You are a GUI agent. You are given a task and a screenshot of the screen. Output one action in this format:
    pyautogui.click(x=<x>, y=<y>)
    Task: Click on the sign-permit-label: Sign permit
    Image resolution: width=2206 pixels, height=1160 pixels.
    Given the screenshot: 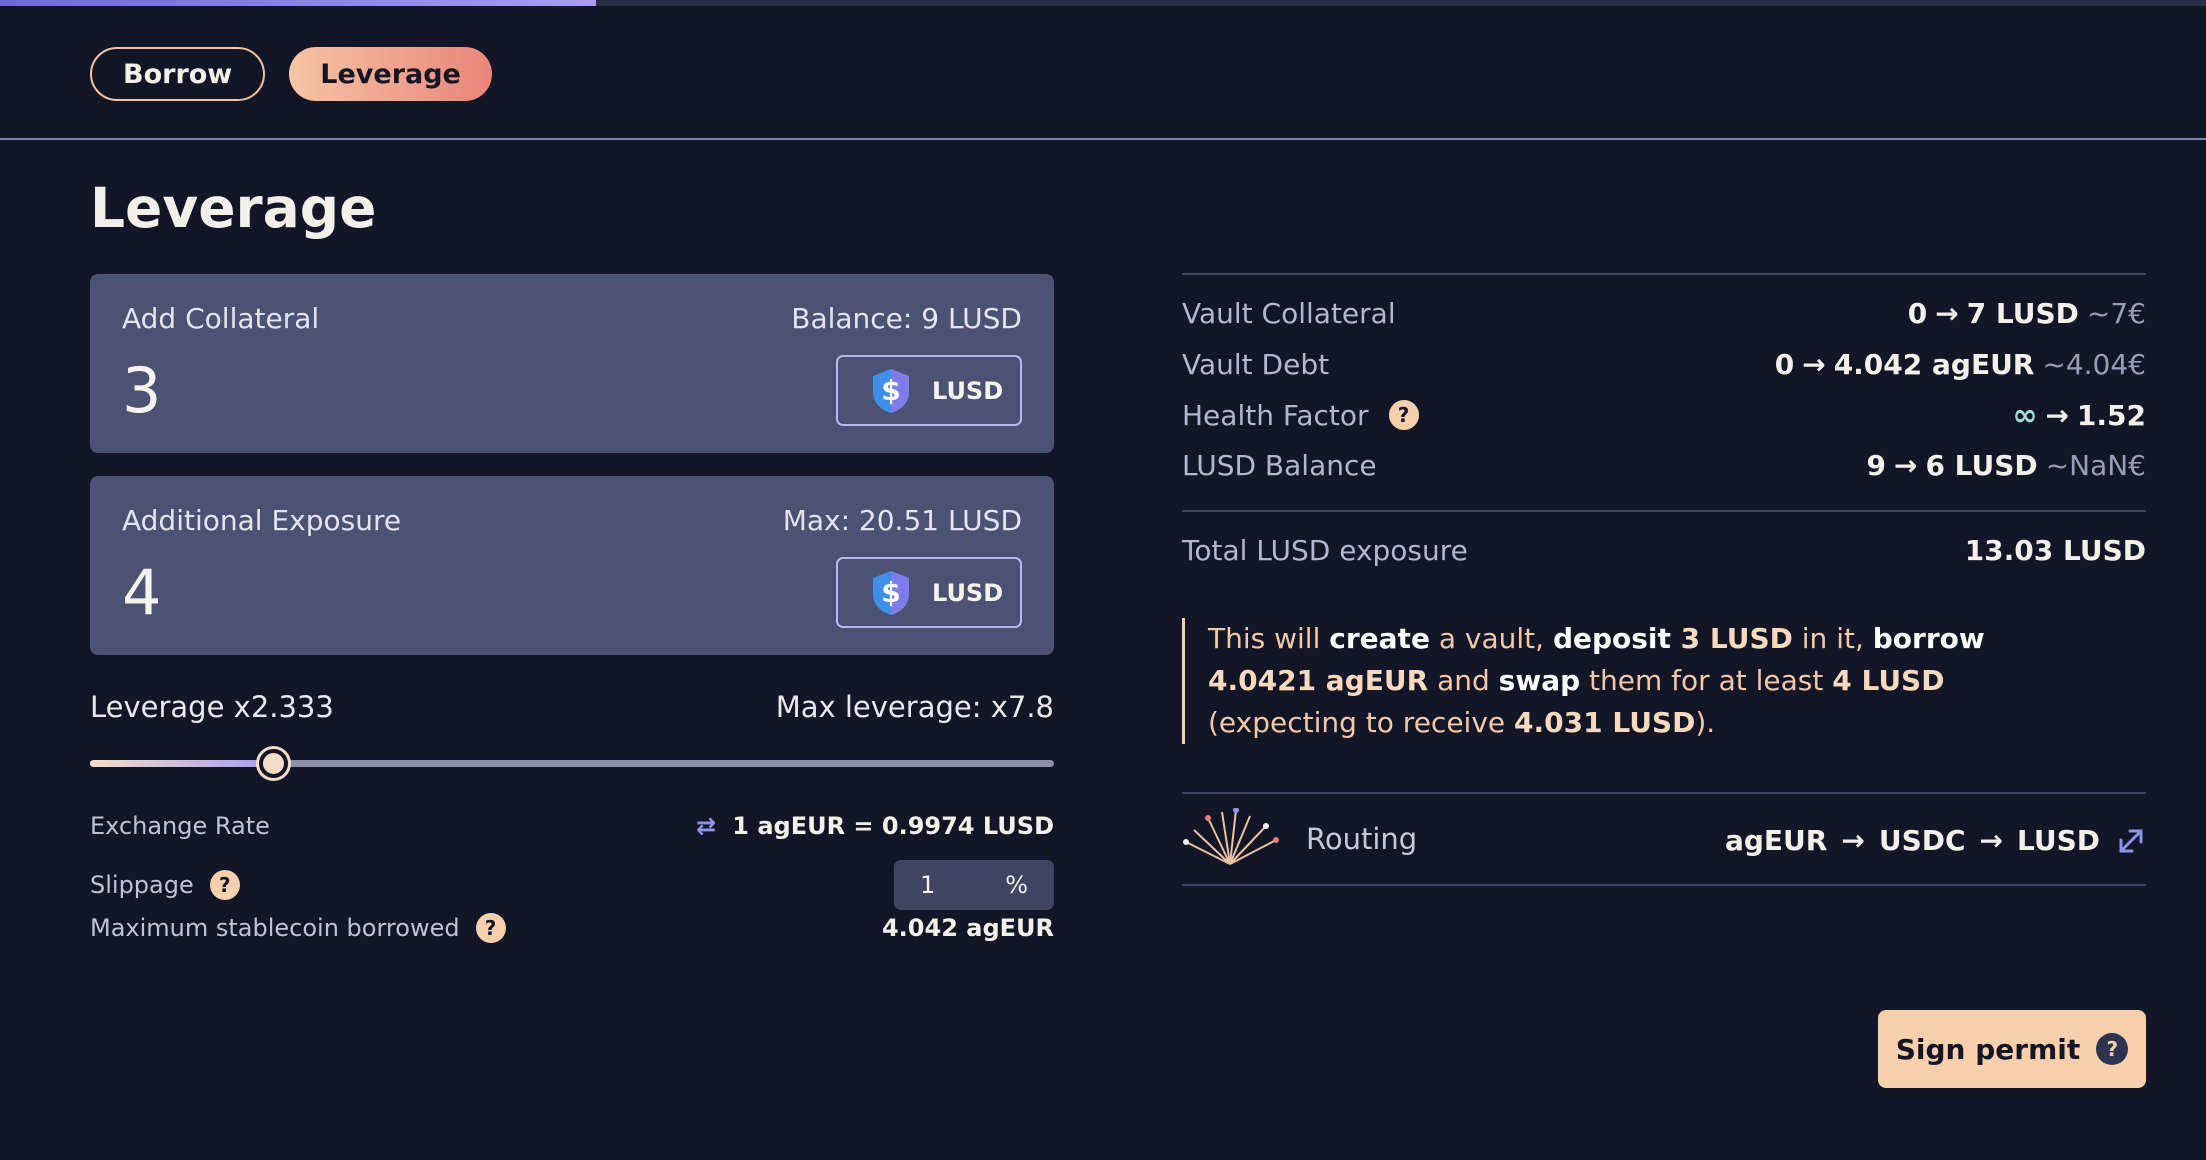 What is the action you would take?
    pyautogui.click(x=1988, y=1049)
    